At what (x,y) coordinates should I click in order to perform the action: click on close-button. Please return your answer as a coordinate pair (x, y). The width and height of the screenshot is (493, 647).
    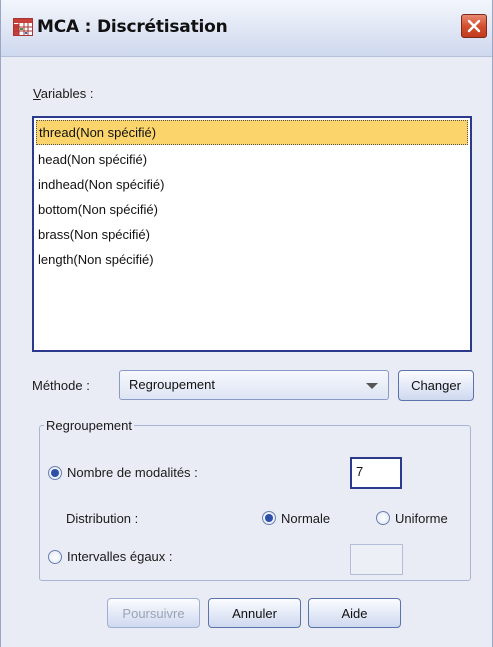
    Looking at the image, I should click on (474, 26).